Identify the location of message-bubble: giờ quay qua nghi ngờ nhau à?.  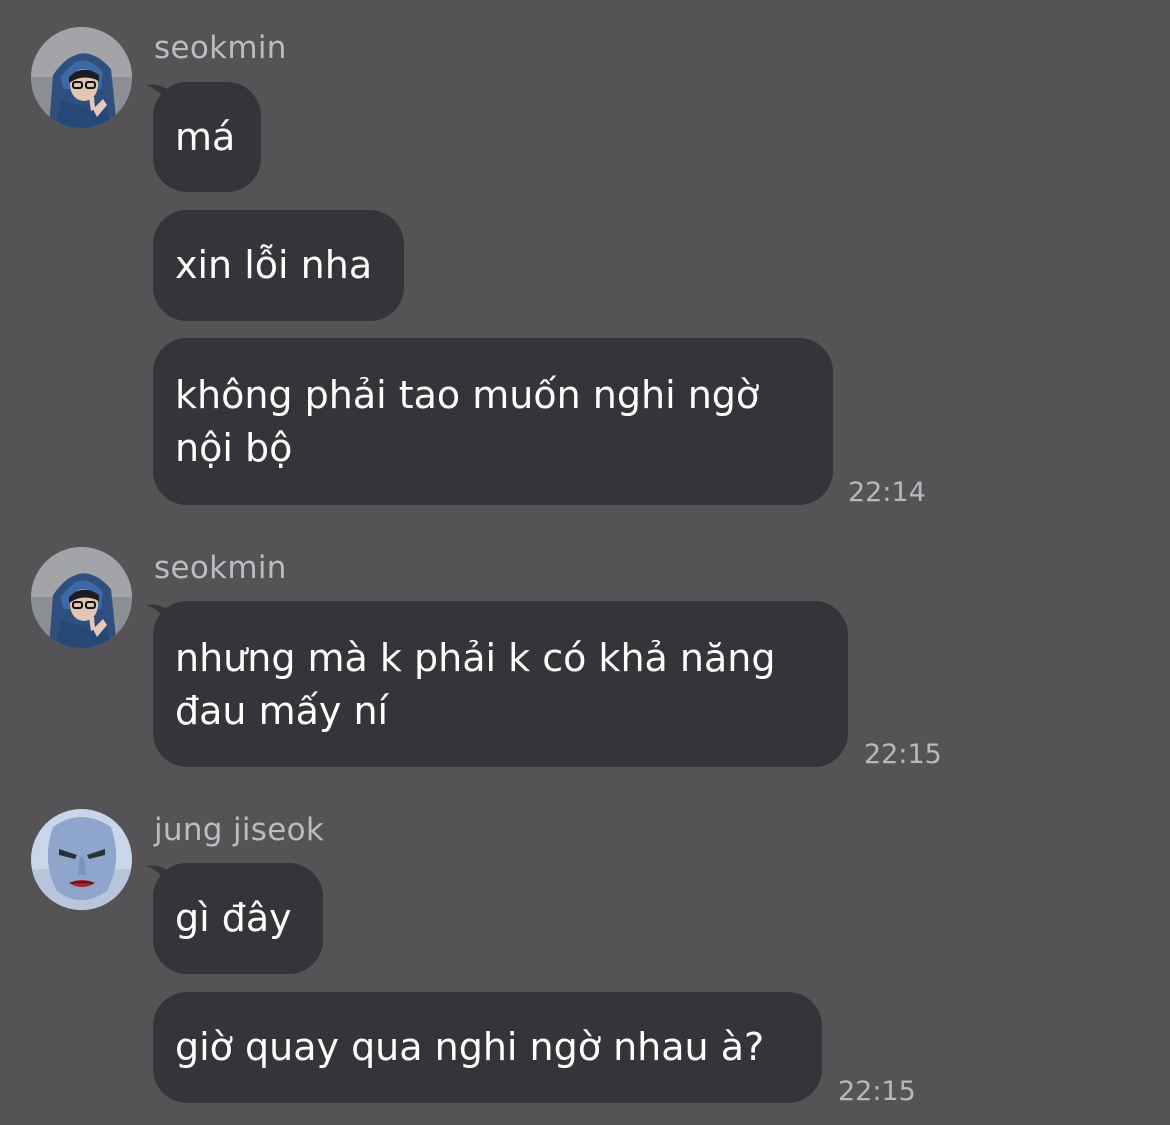
(487, 1047).